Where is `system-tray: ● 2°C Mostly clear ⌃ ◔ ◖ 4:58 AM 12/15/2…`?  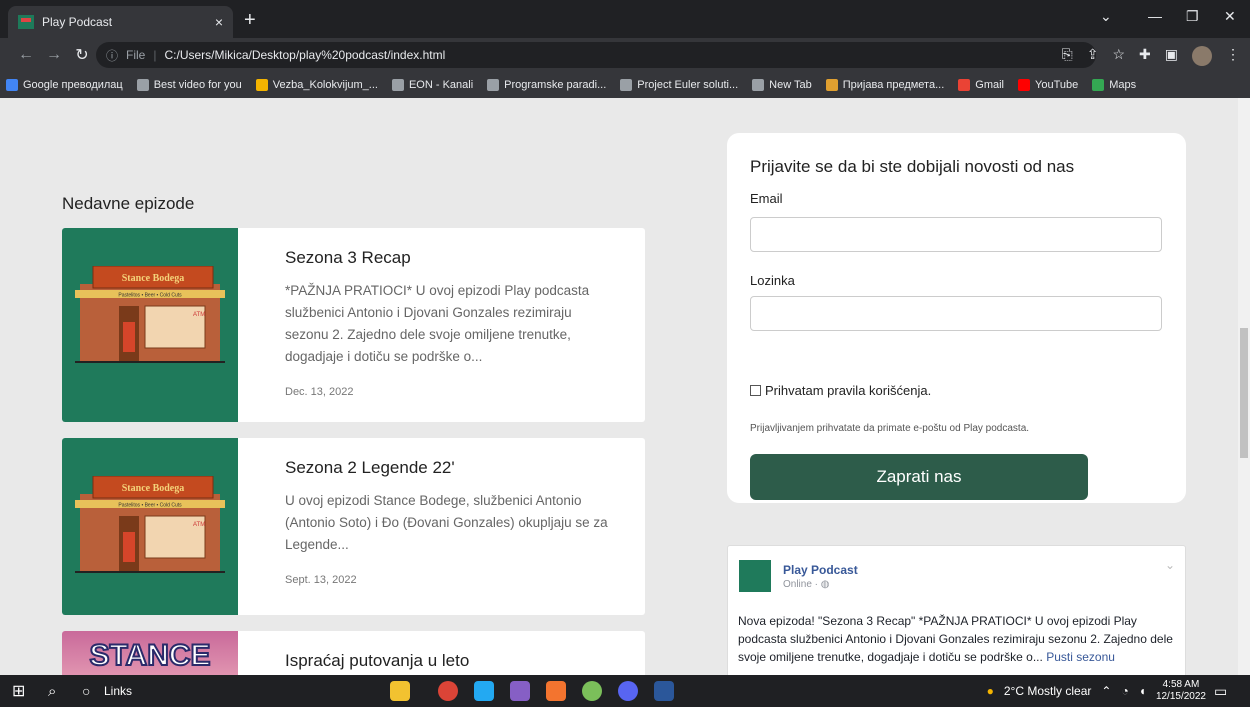
system-tray: ● 2°C Mostly clear ⌃ ◔ ◖ 4:58 AM 12/15/2… is located at coordinates (1096, 691).